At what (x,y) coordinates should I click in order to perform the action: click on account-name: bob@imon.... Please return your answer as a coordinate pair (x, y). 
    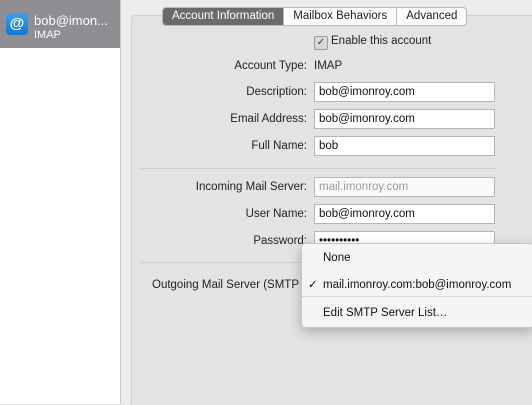
    Looking at the image, I should click on (71, 20).